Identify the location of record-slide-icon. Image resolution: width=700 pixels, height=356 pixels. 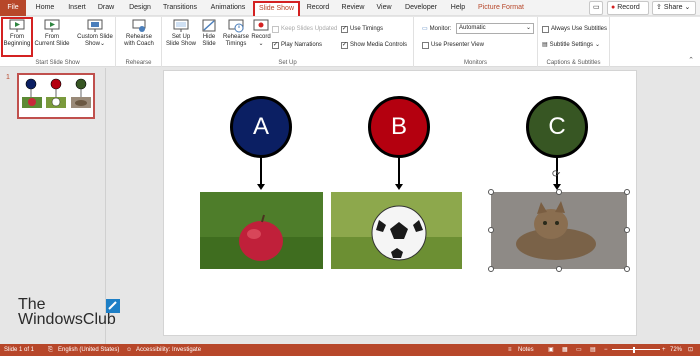
(261, 25).